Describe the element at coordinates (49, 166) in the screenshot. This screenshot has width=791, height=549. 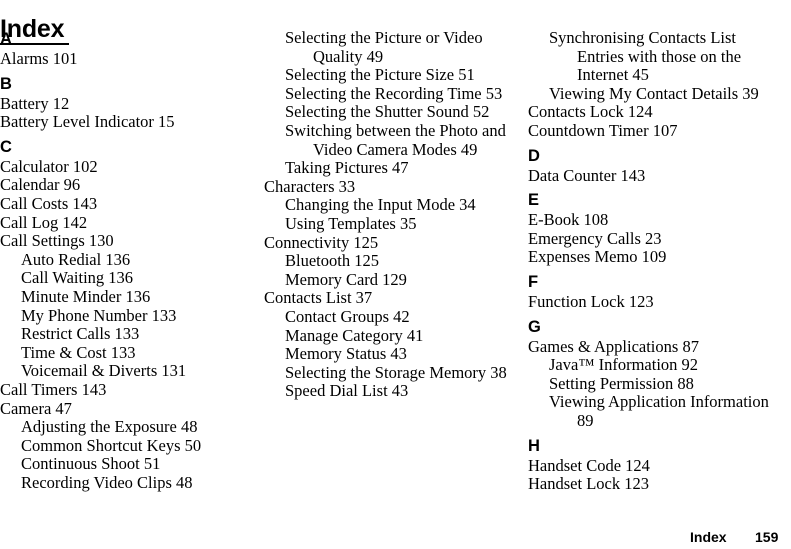
I see `index-entry: Calculator 102` at that location.